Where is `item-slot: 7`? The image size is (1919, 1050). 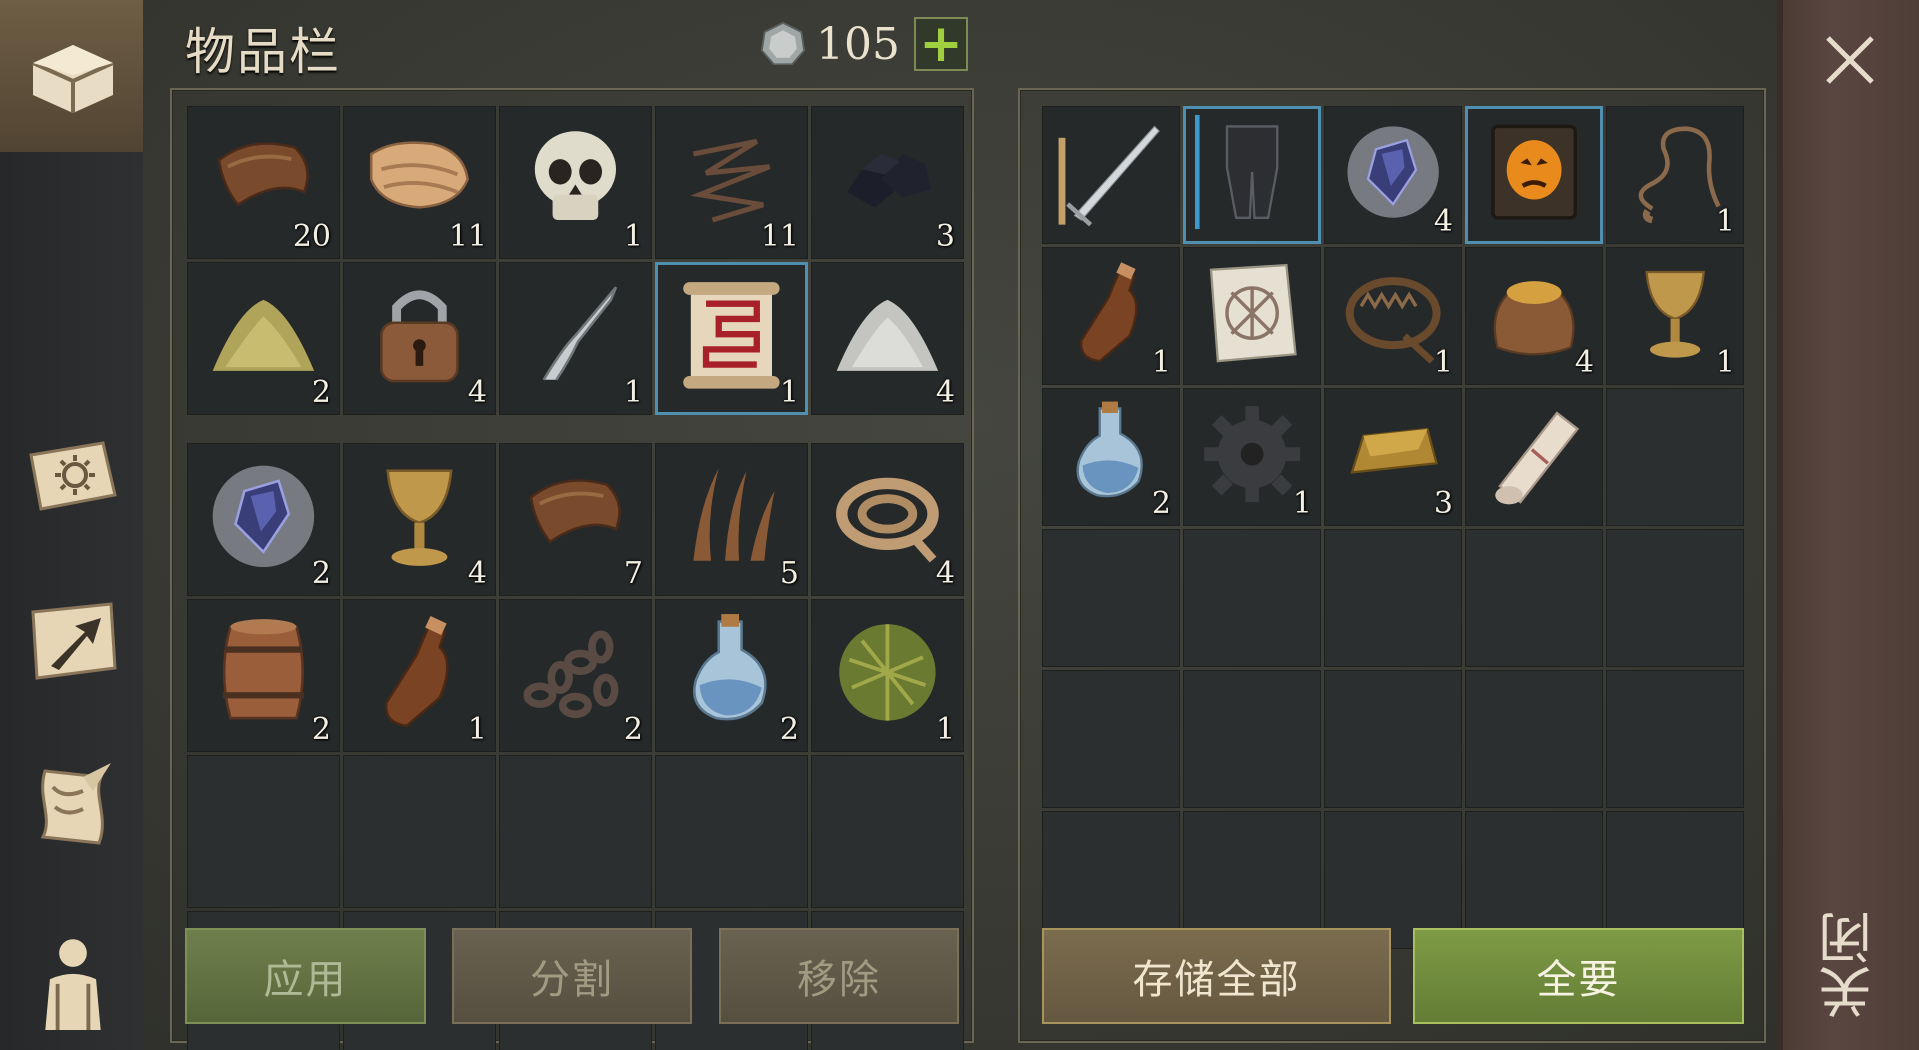 item-slot: 7 is located at coordinates (575, 519).